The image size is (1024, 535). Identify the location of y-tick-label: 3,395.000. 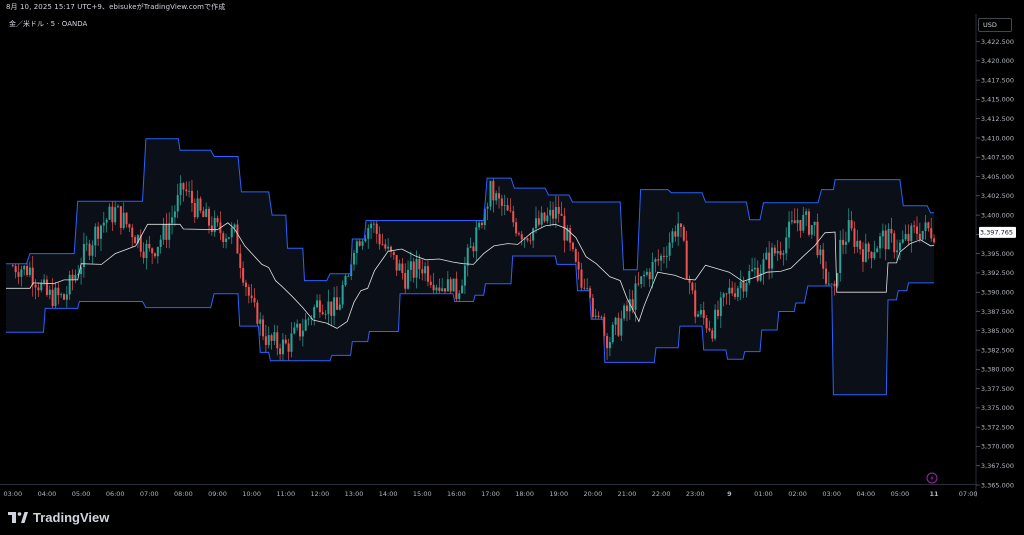
(997, 254).